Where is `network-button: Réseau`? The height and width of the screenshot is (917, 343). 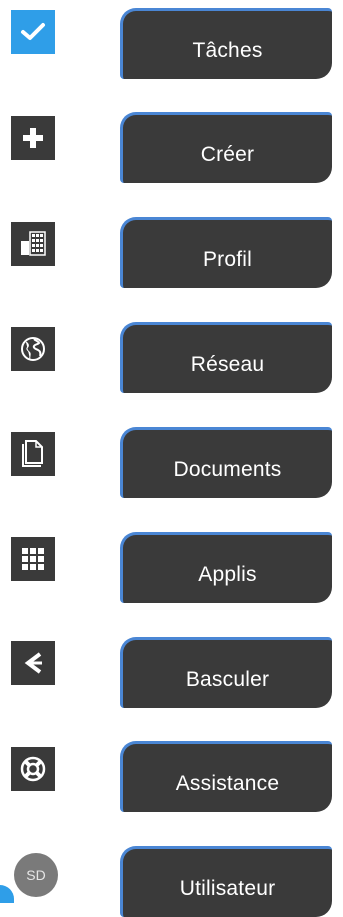
network-button: Réseau is located at coordinates (226, 357).